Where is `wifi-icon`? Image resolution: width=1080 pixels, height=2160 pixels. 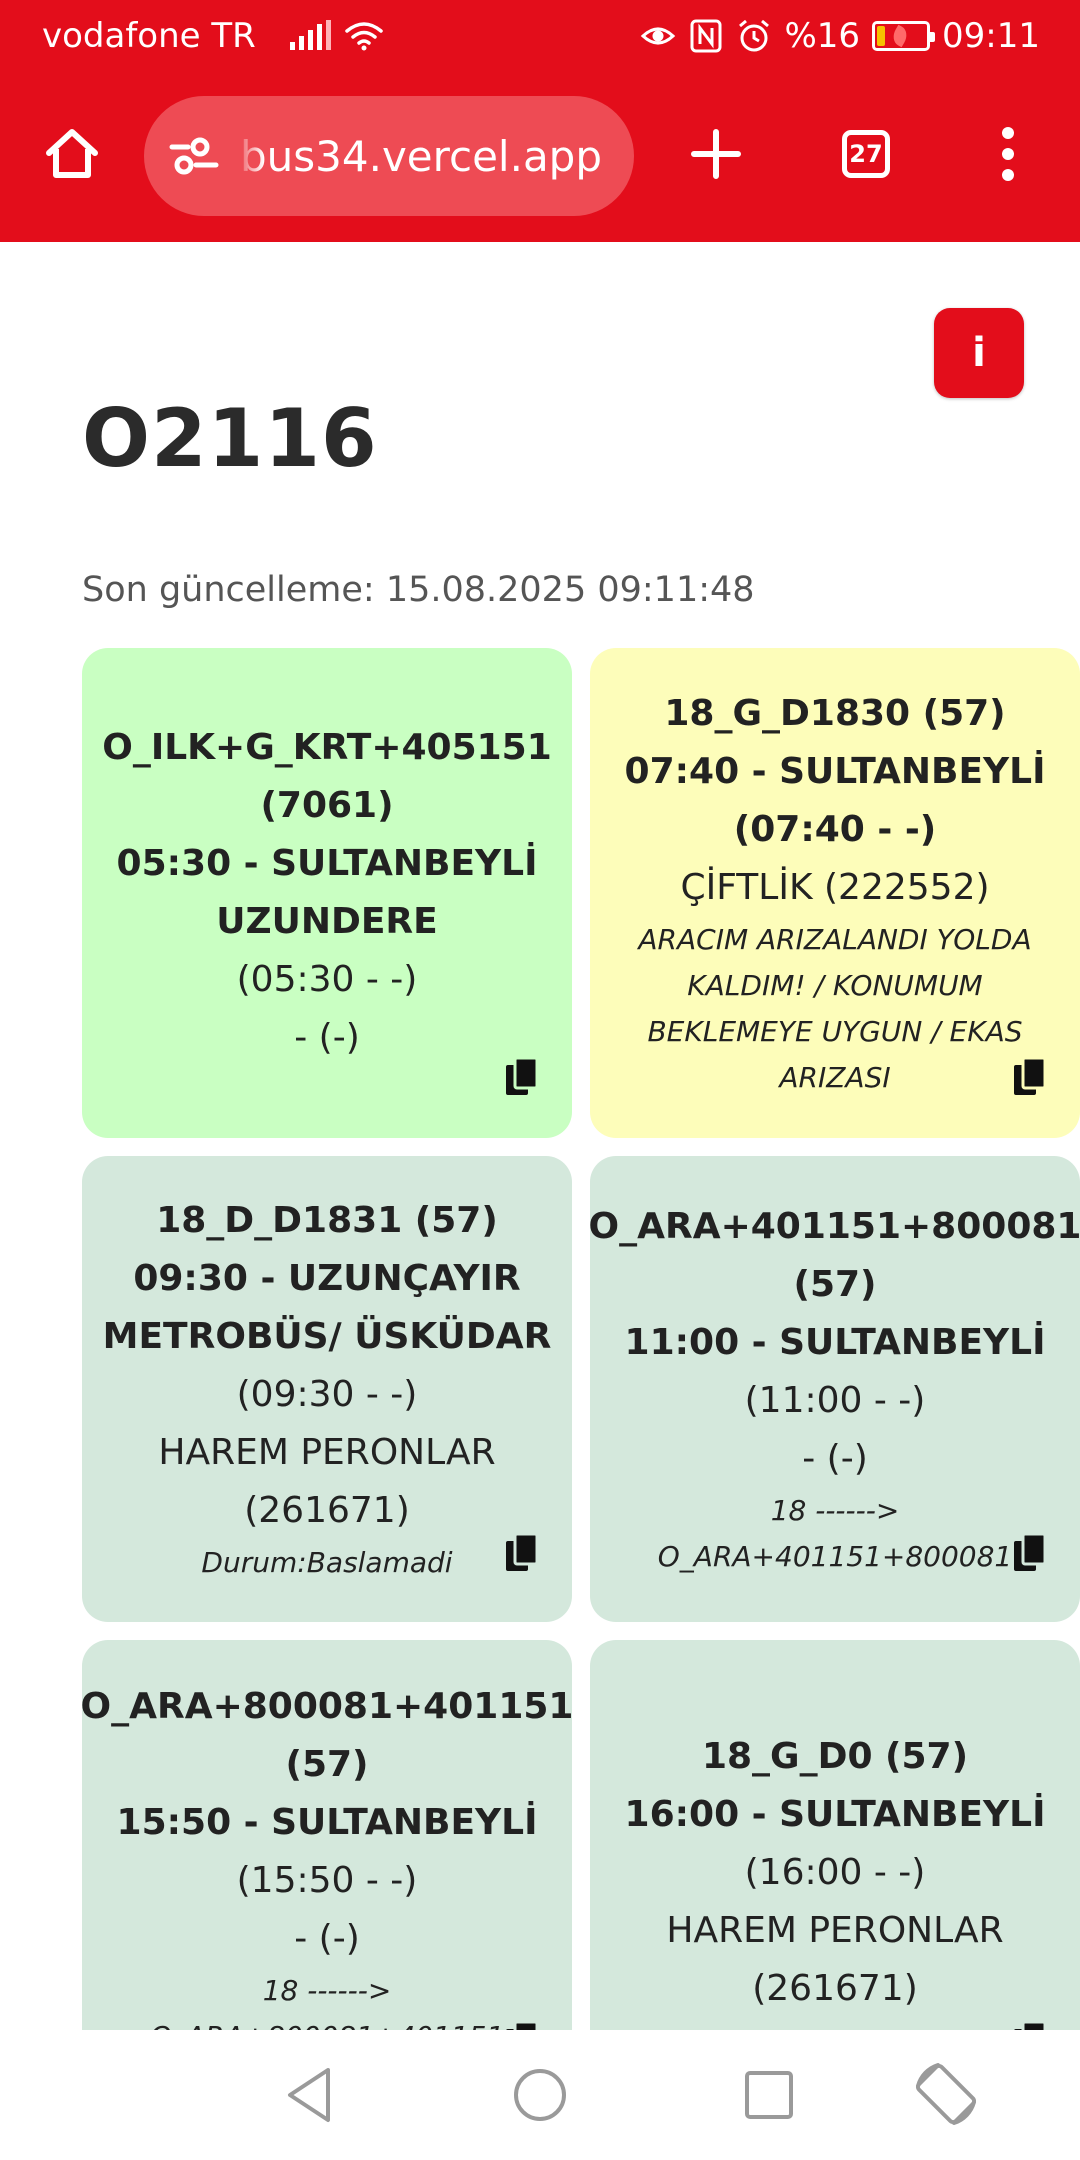
wifi-icon is located at coordinates (364, 36).